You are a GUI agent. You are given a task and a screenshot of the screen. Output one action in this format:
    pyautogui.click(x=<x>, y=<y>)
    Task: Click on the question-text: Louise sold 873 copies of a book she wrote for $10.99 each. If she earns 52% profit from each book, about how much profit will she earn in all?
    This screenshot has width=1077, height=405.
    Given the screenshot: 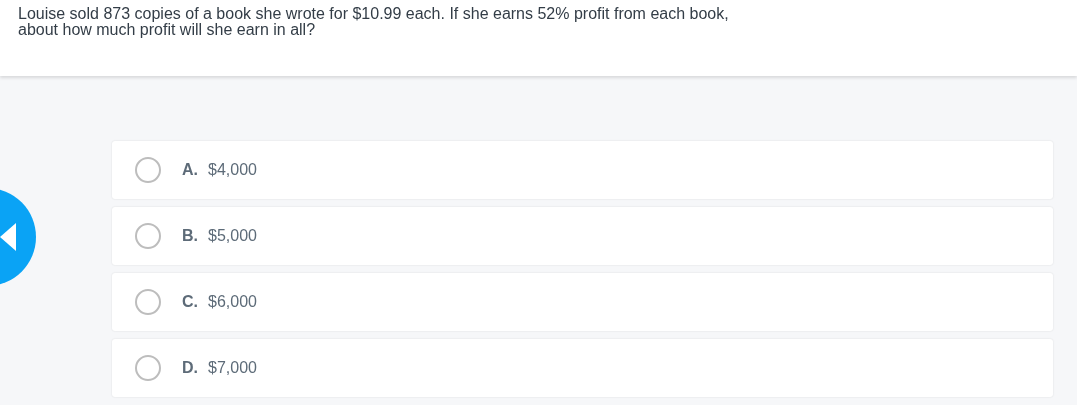 What is the action you would take?
    pyautogui.click(x=374, y=22)
    